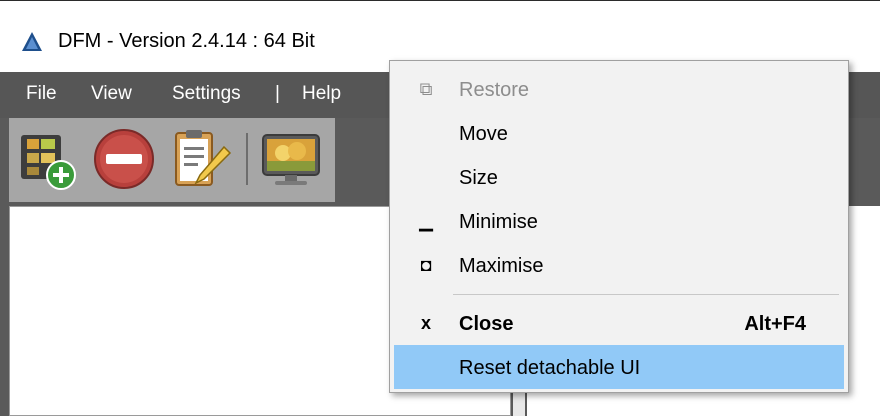 The height and width of the screenshot is (416, 880). What do you see at coordinates (646, 294) in the screenshot?
I see `menu-separator` at bounding box center [646, 294].